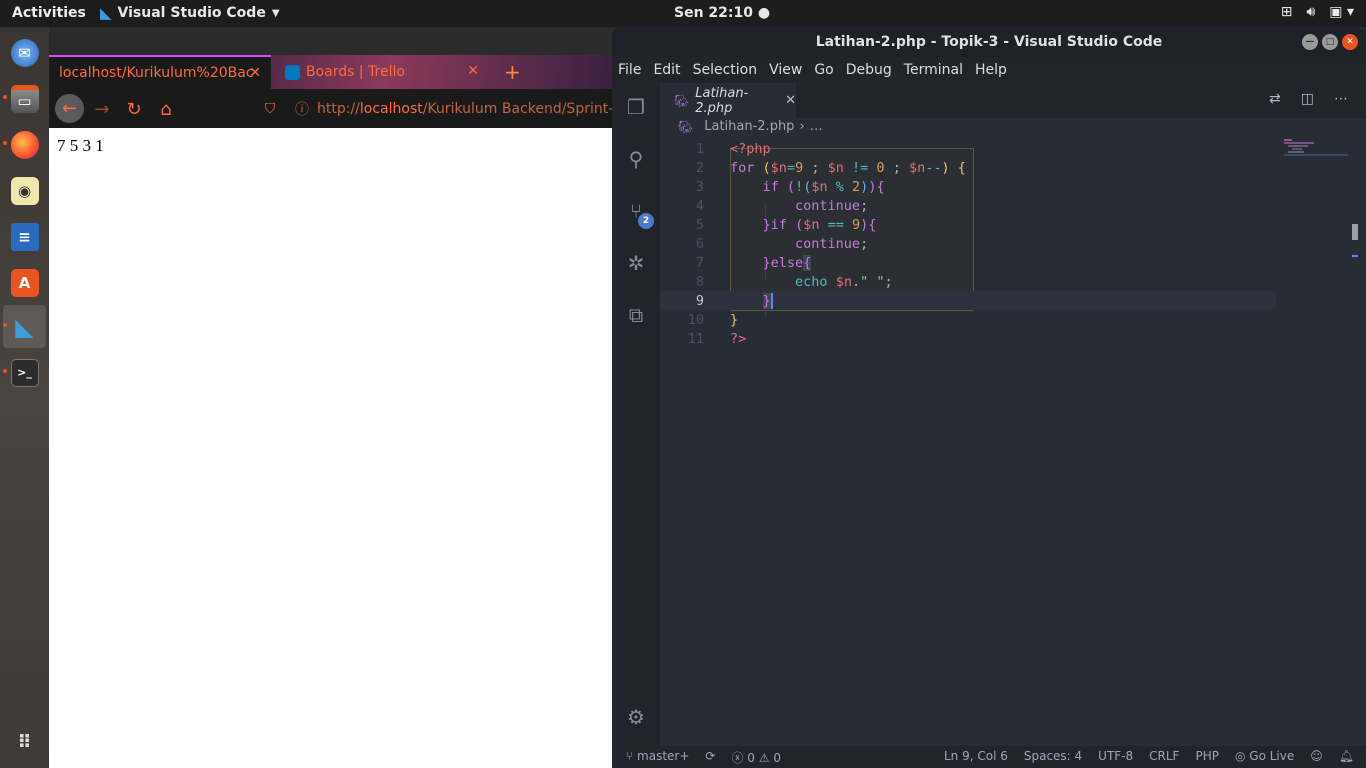 This screenshot has width=1366, height=768. I want to click on sync-icon: ⟳, so click(710, 757).